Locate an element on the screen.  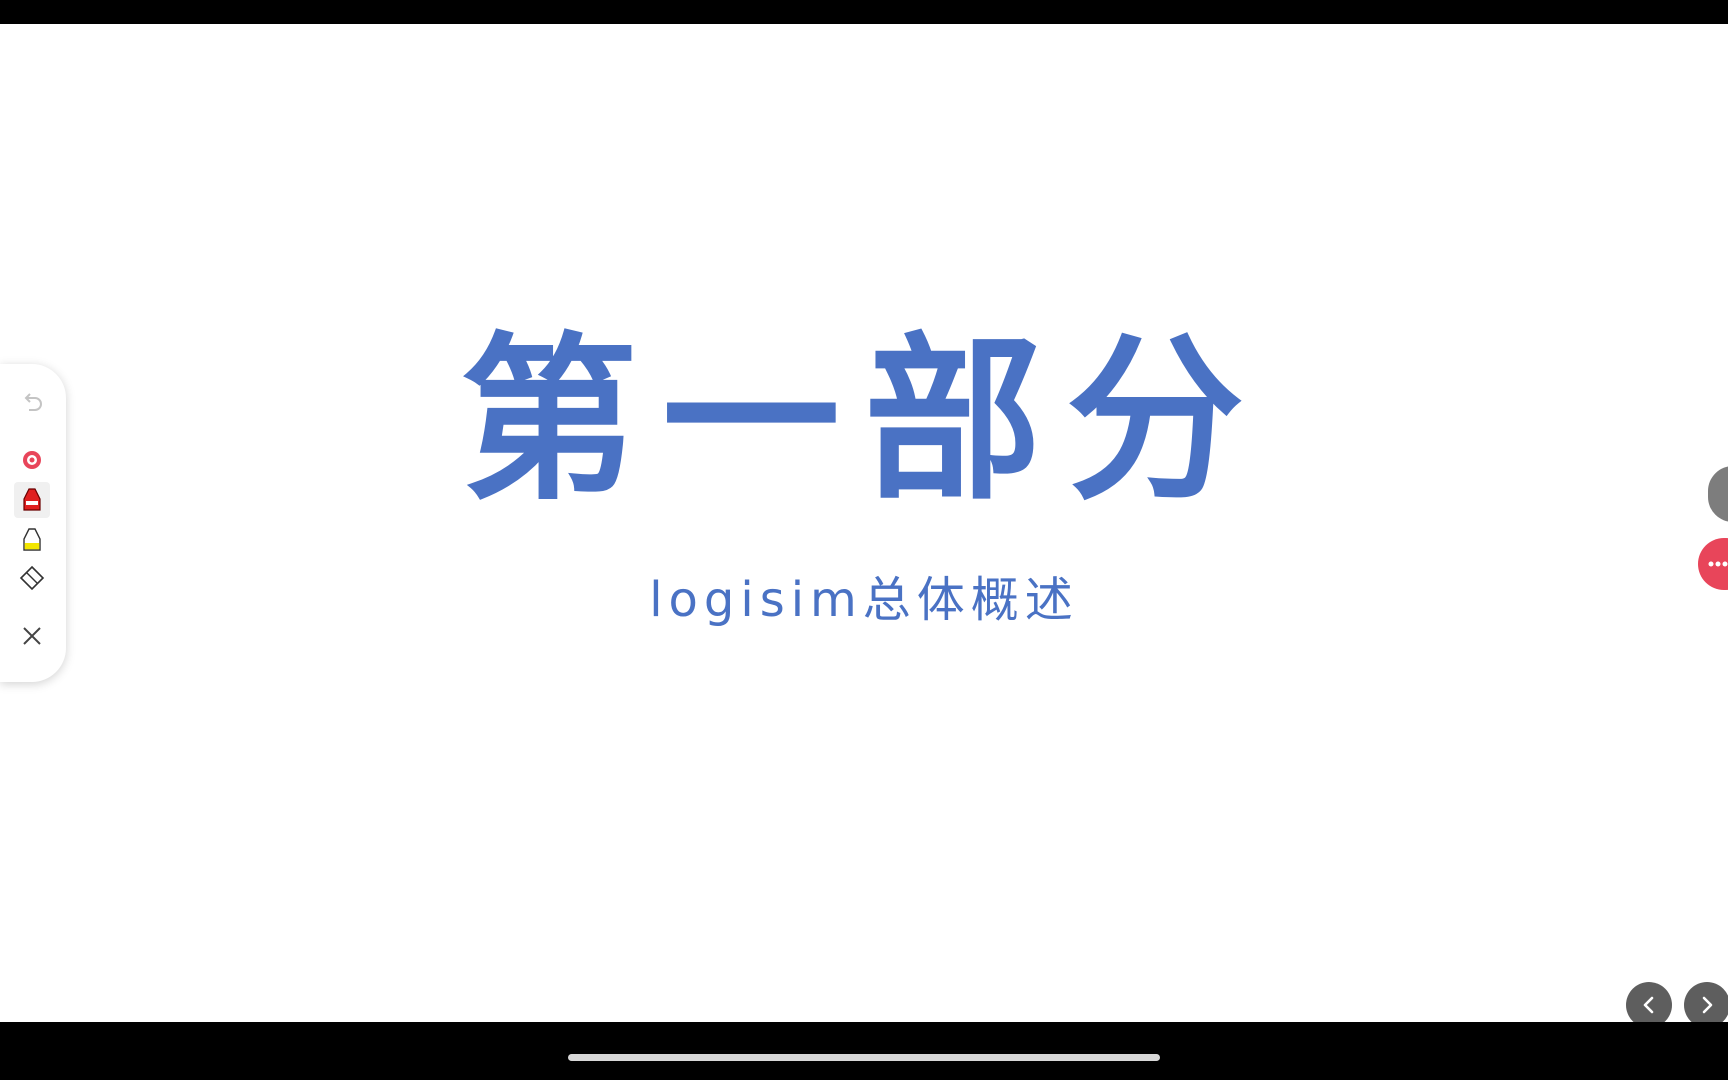
chevron-left-icon is located at coordinates (1648, 1005).